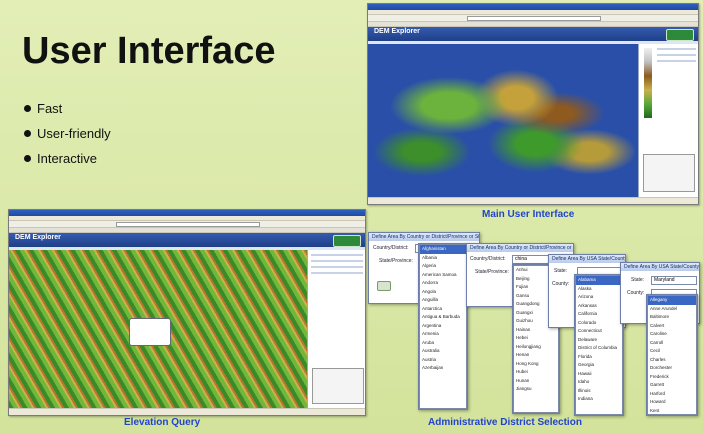 The height and width of the screenshot is (433, 703). I want to click on list-item: Afghanistan, so click(443, 249).